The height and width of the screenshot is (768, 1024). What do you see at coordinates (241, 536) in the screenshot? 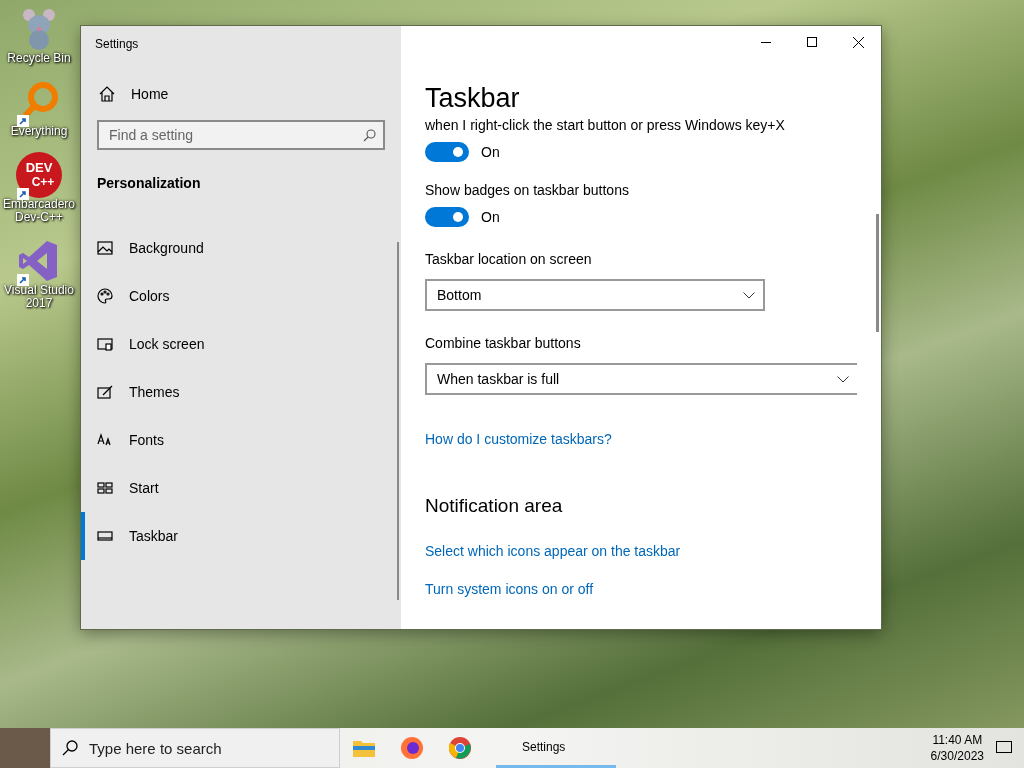
I see `sidebar-item: Taskbar` at bounding box center [241, 536].